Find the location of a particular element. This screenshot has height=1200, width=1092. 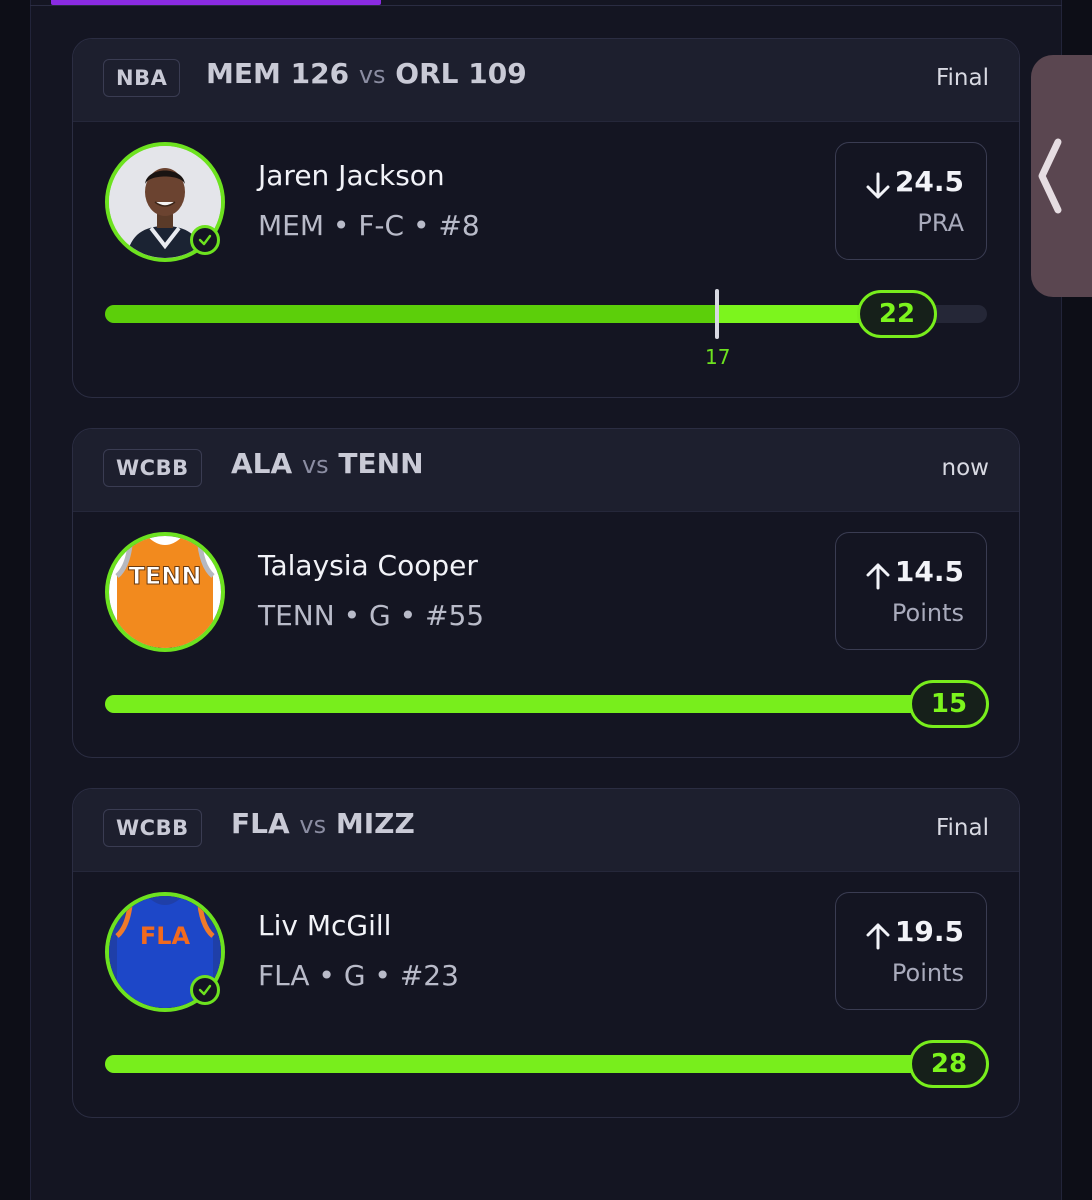

player-name: Talaysia Cooper is located at coordinates (368, 565).